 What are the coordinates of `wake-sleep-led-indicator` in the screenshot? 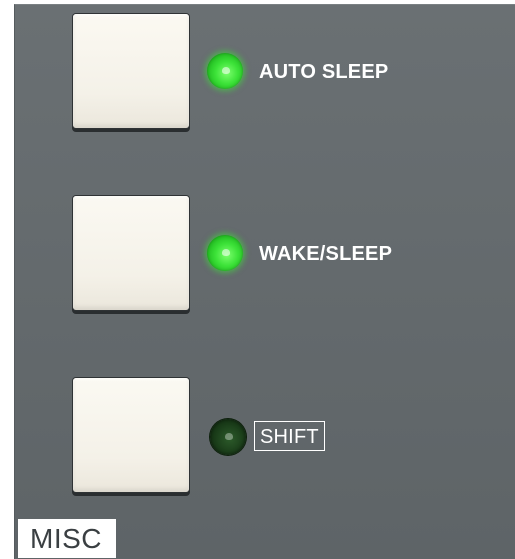 It's located at (225, 253).